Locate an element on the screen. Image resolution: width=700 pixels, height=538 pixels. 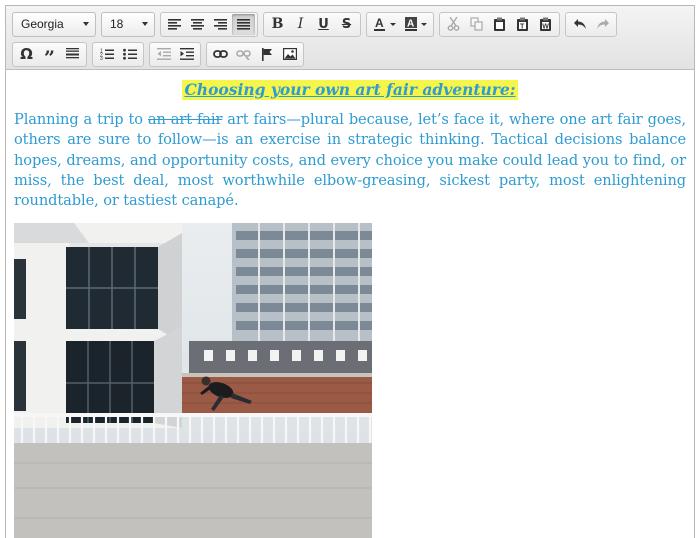
align-center-icon is located at coordinates (197, 24).